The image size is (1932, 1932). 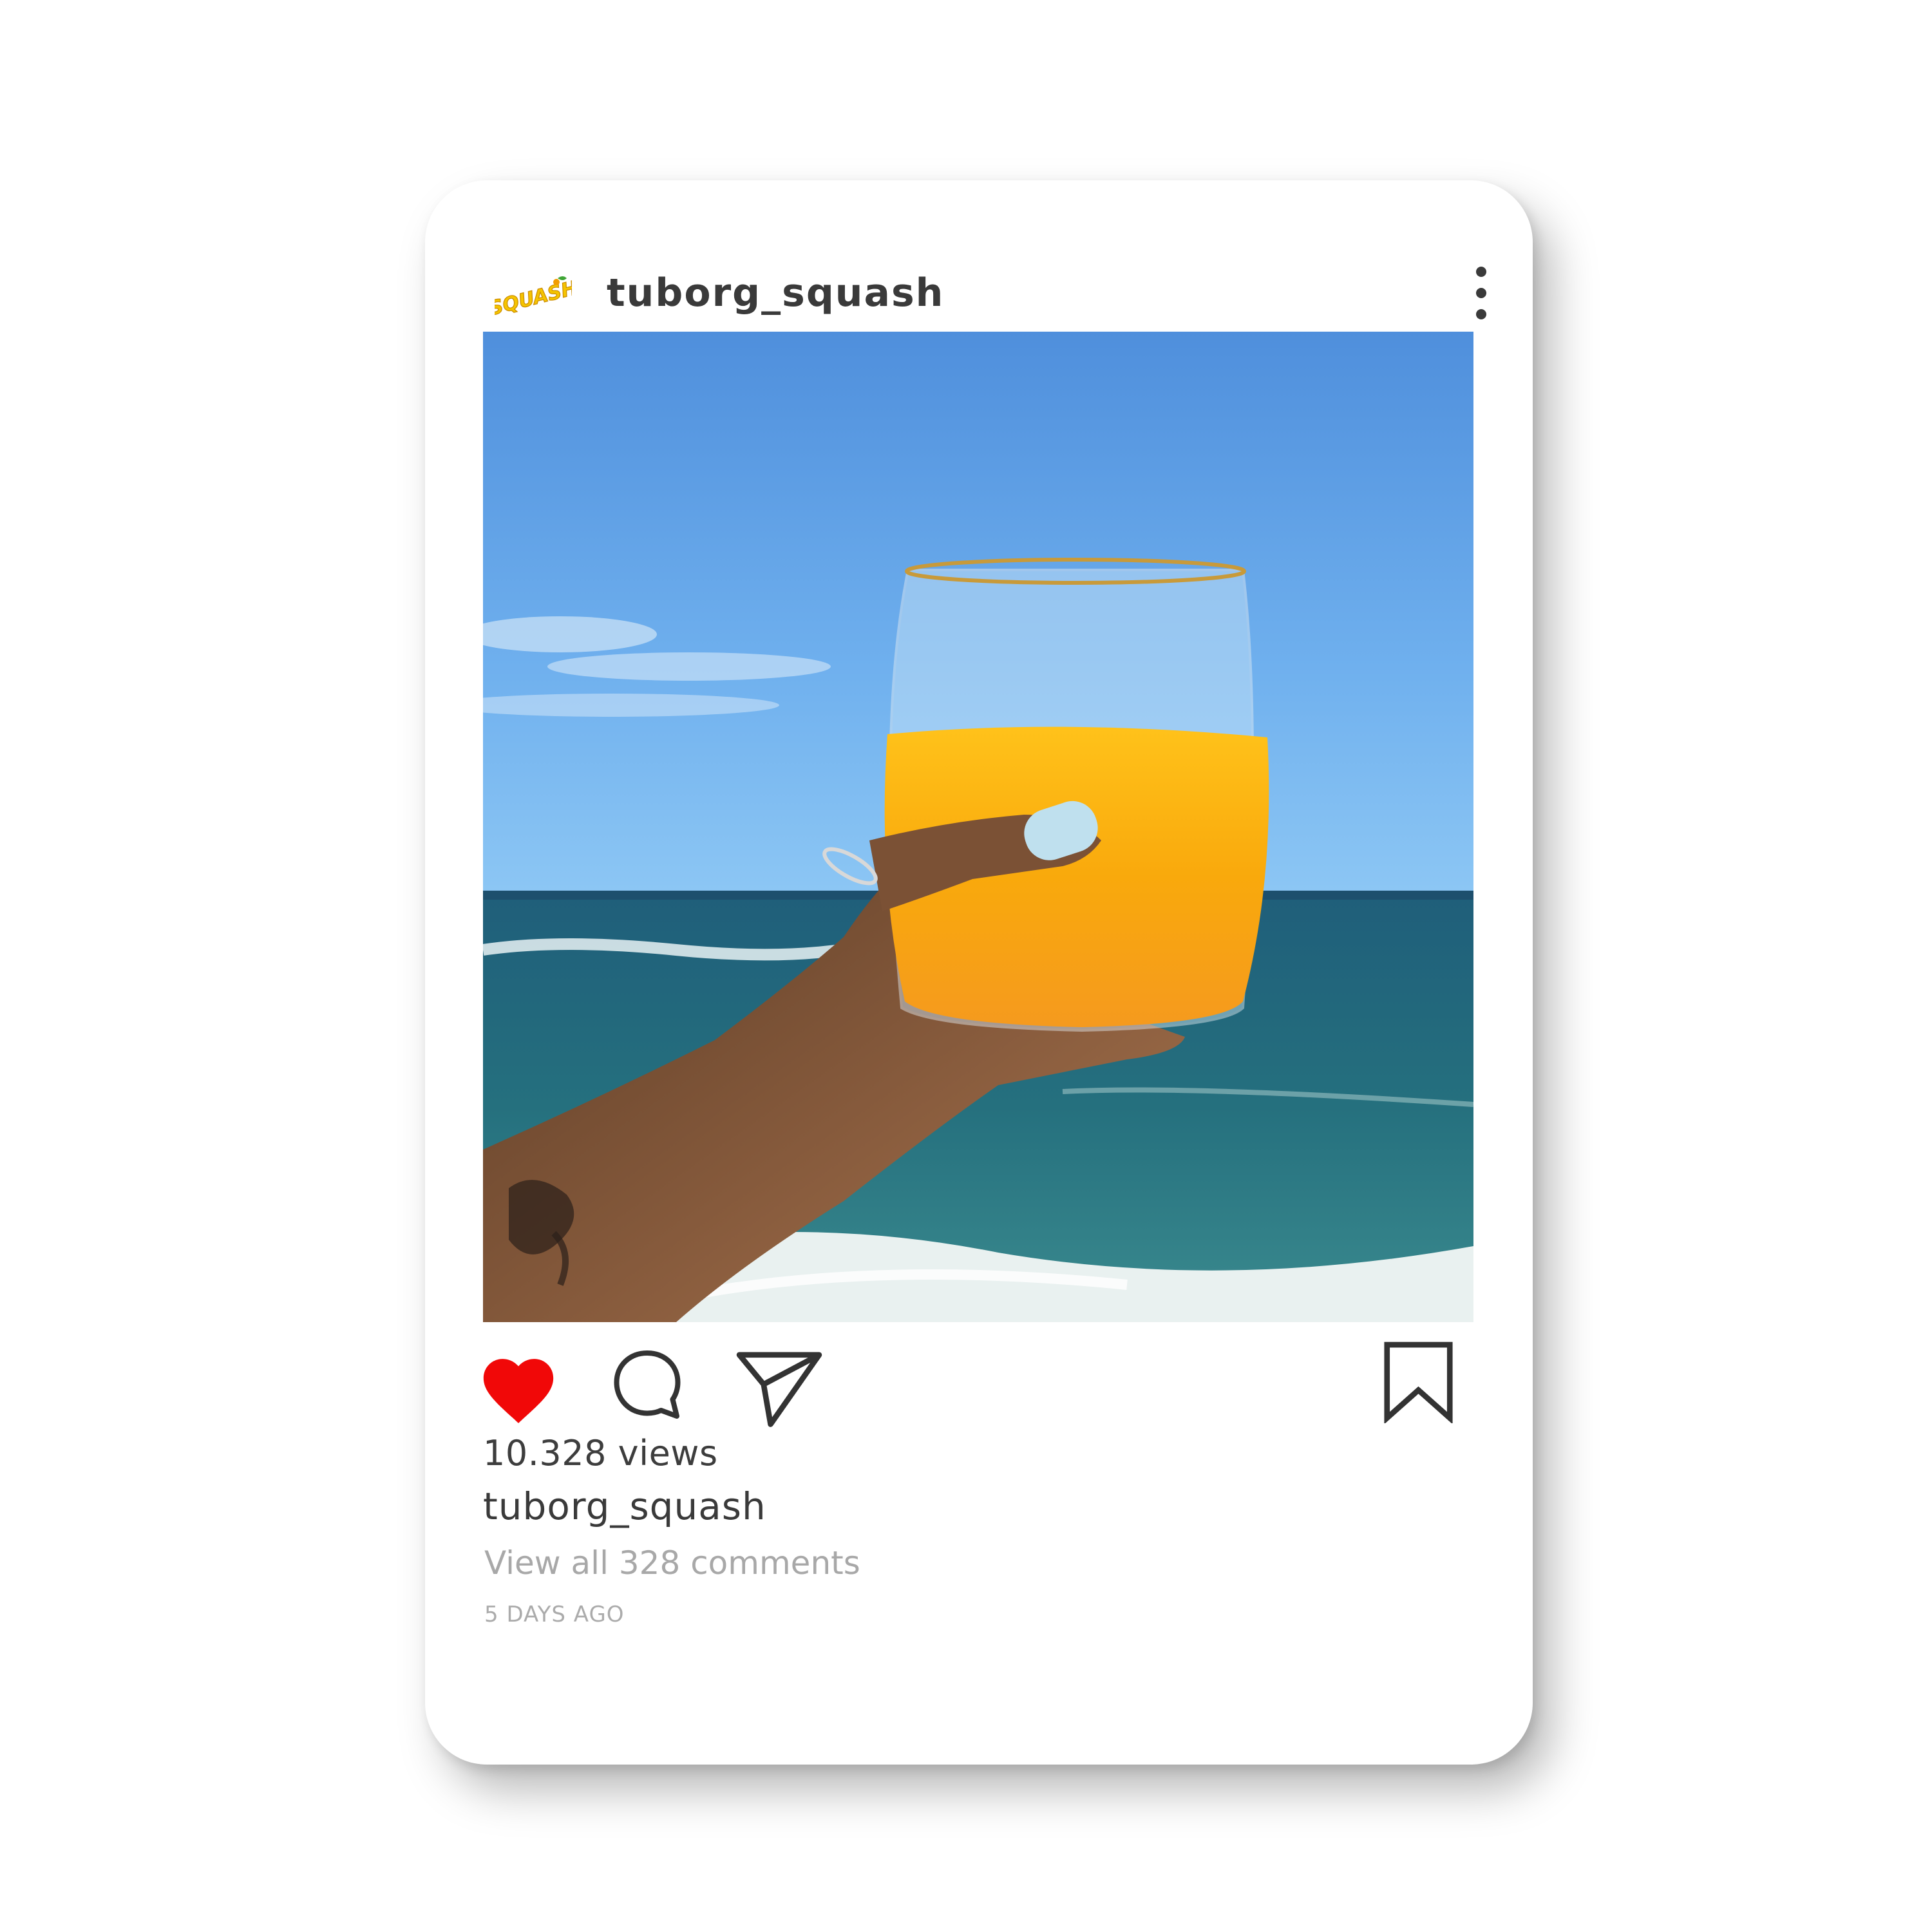 I want to click on post-timestamp: 5 DAYS AGO, so click(x=554, y=1614).